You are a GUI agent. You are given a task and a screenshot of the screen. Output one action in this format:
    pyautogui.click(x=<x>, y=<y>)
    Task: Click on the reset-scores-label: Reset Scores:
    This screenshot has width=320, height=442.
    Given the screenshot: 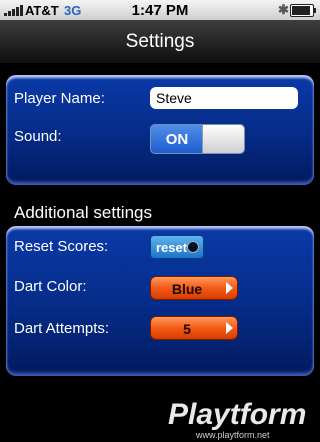 What is the action you would take?
    pyautogui.click(x=61, y=246)
    